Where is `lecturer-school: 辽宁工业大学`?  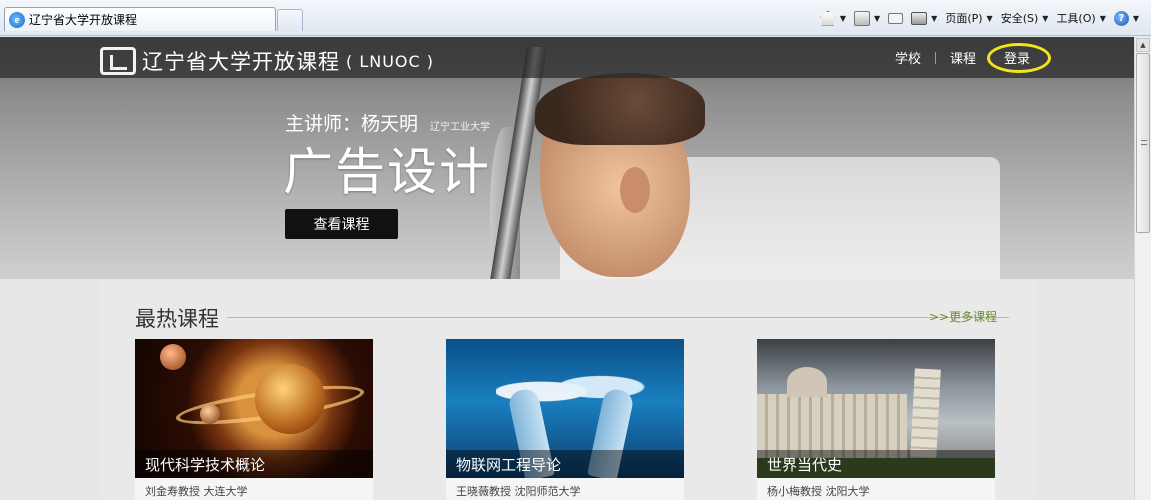 lecturer-school: 辽宁工业大学 is located at coordinates (460, 127).